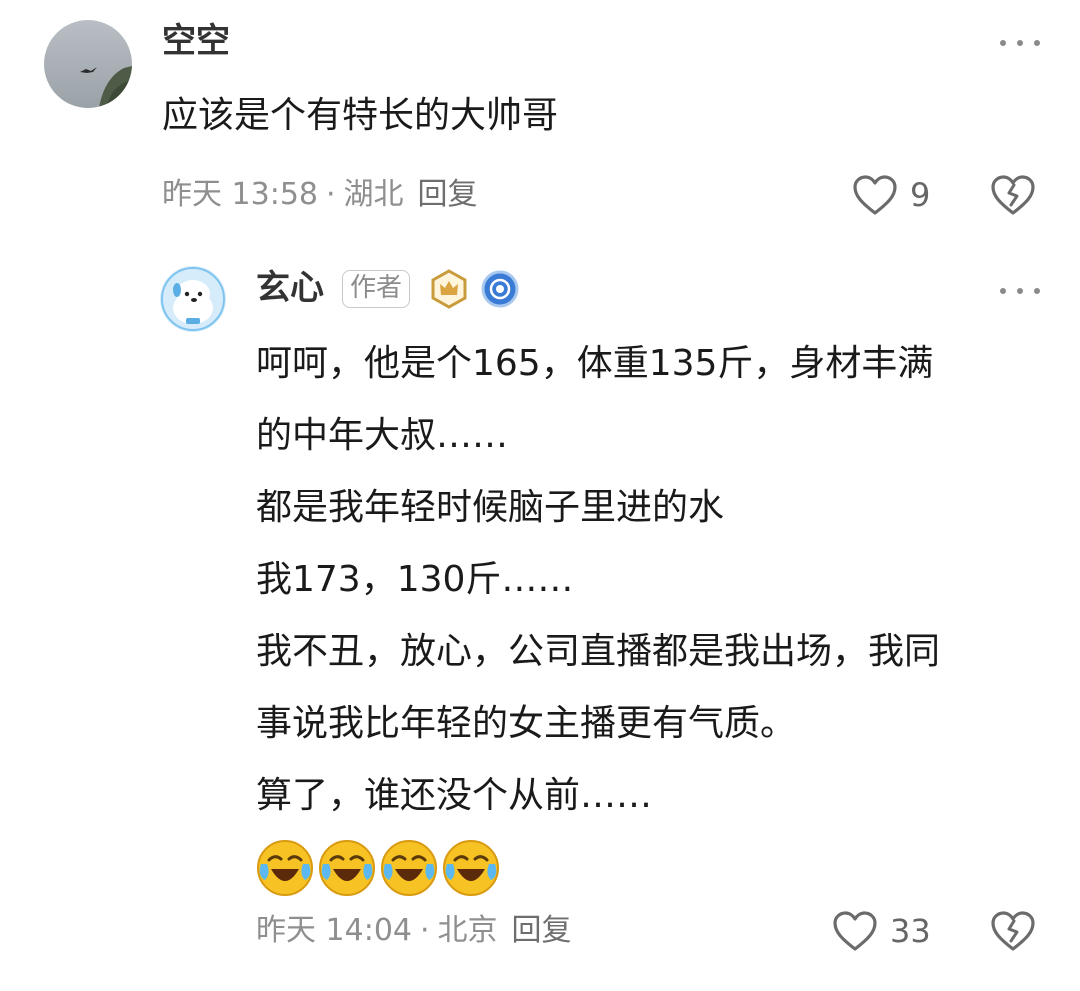  What do you see at coordinates (334, 930) in the screenshot?
I see `reply-time: 昨天 14:04` at bounding box center [334, 930].